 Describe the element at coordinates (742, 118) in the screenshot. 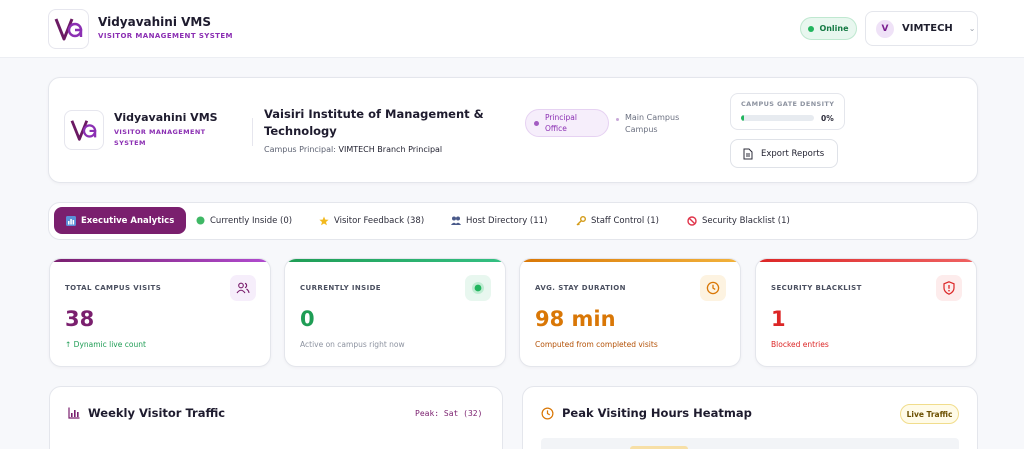

I see `density-progress-fill` at that location.